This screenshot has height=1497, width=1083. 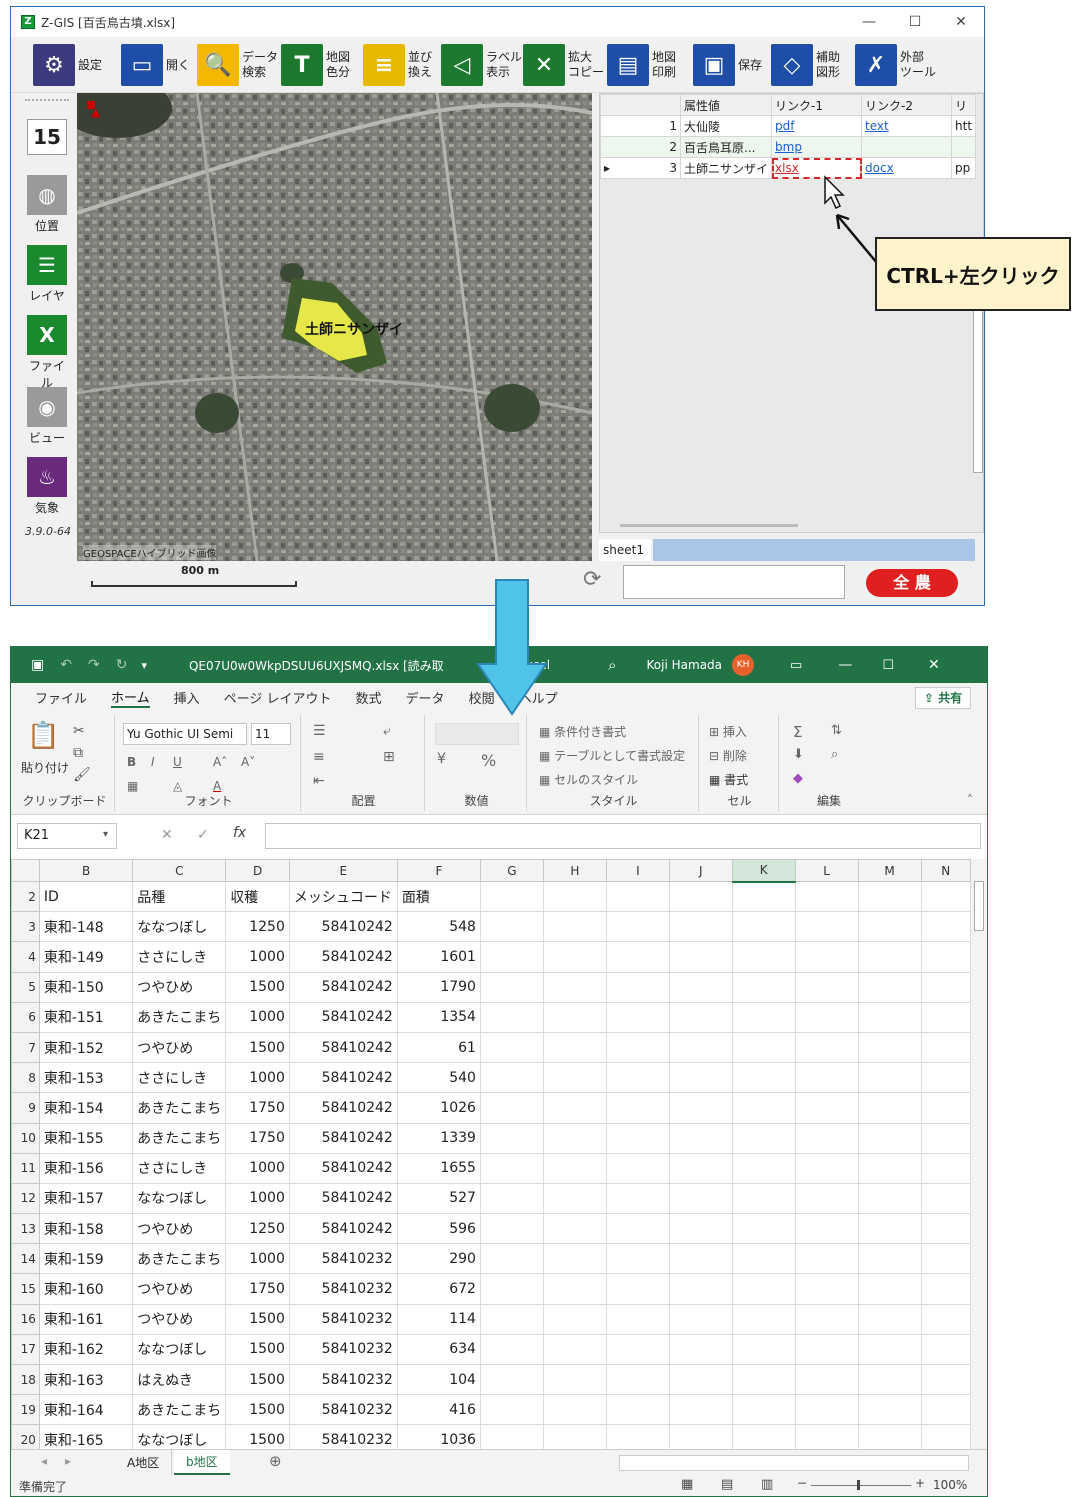 I want to click on toolbar-save-button: ▣ 保存, so click(x=727, y=65).